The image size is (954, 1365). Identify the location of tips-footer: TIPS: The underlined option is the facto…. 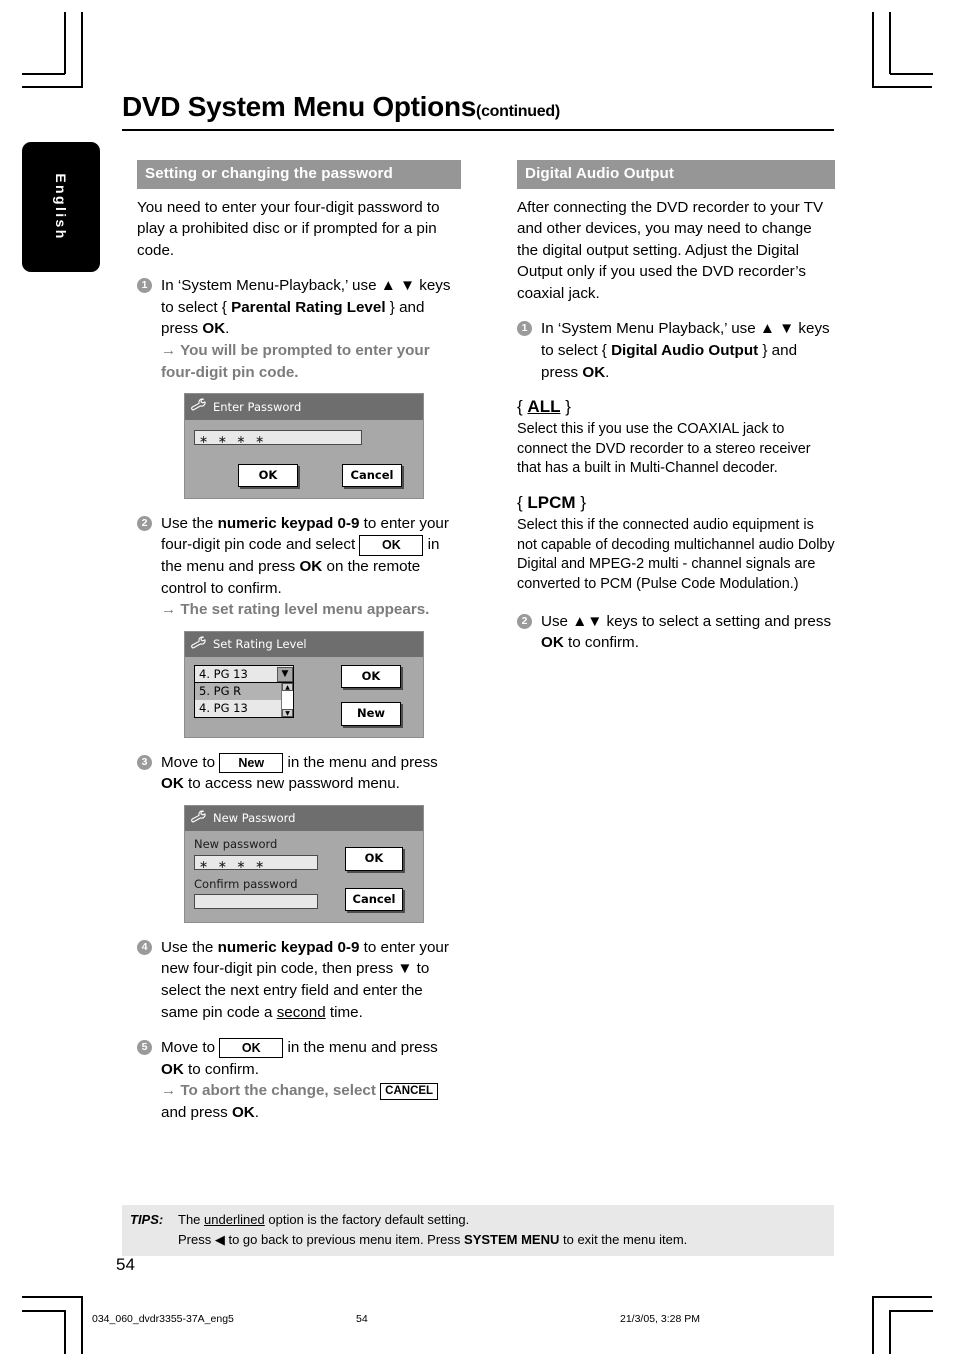
(478, 1230).